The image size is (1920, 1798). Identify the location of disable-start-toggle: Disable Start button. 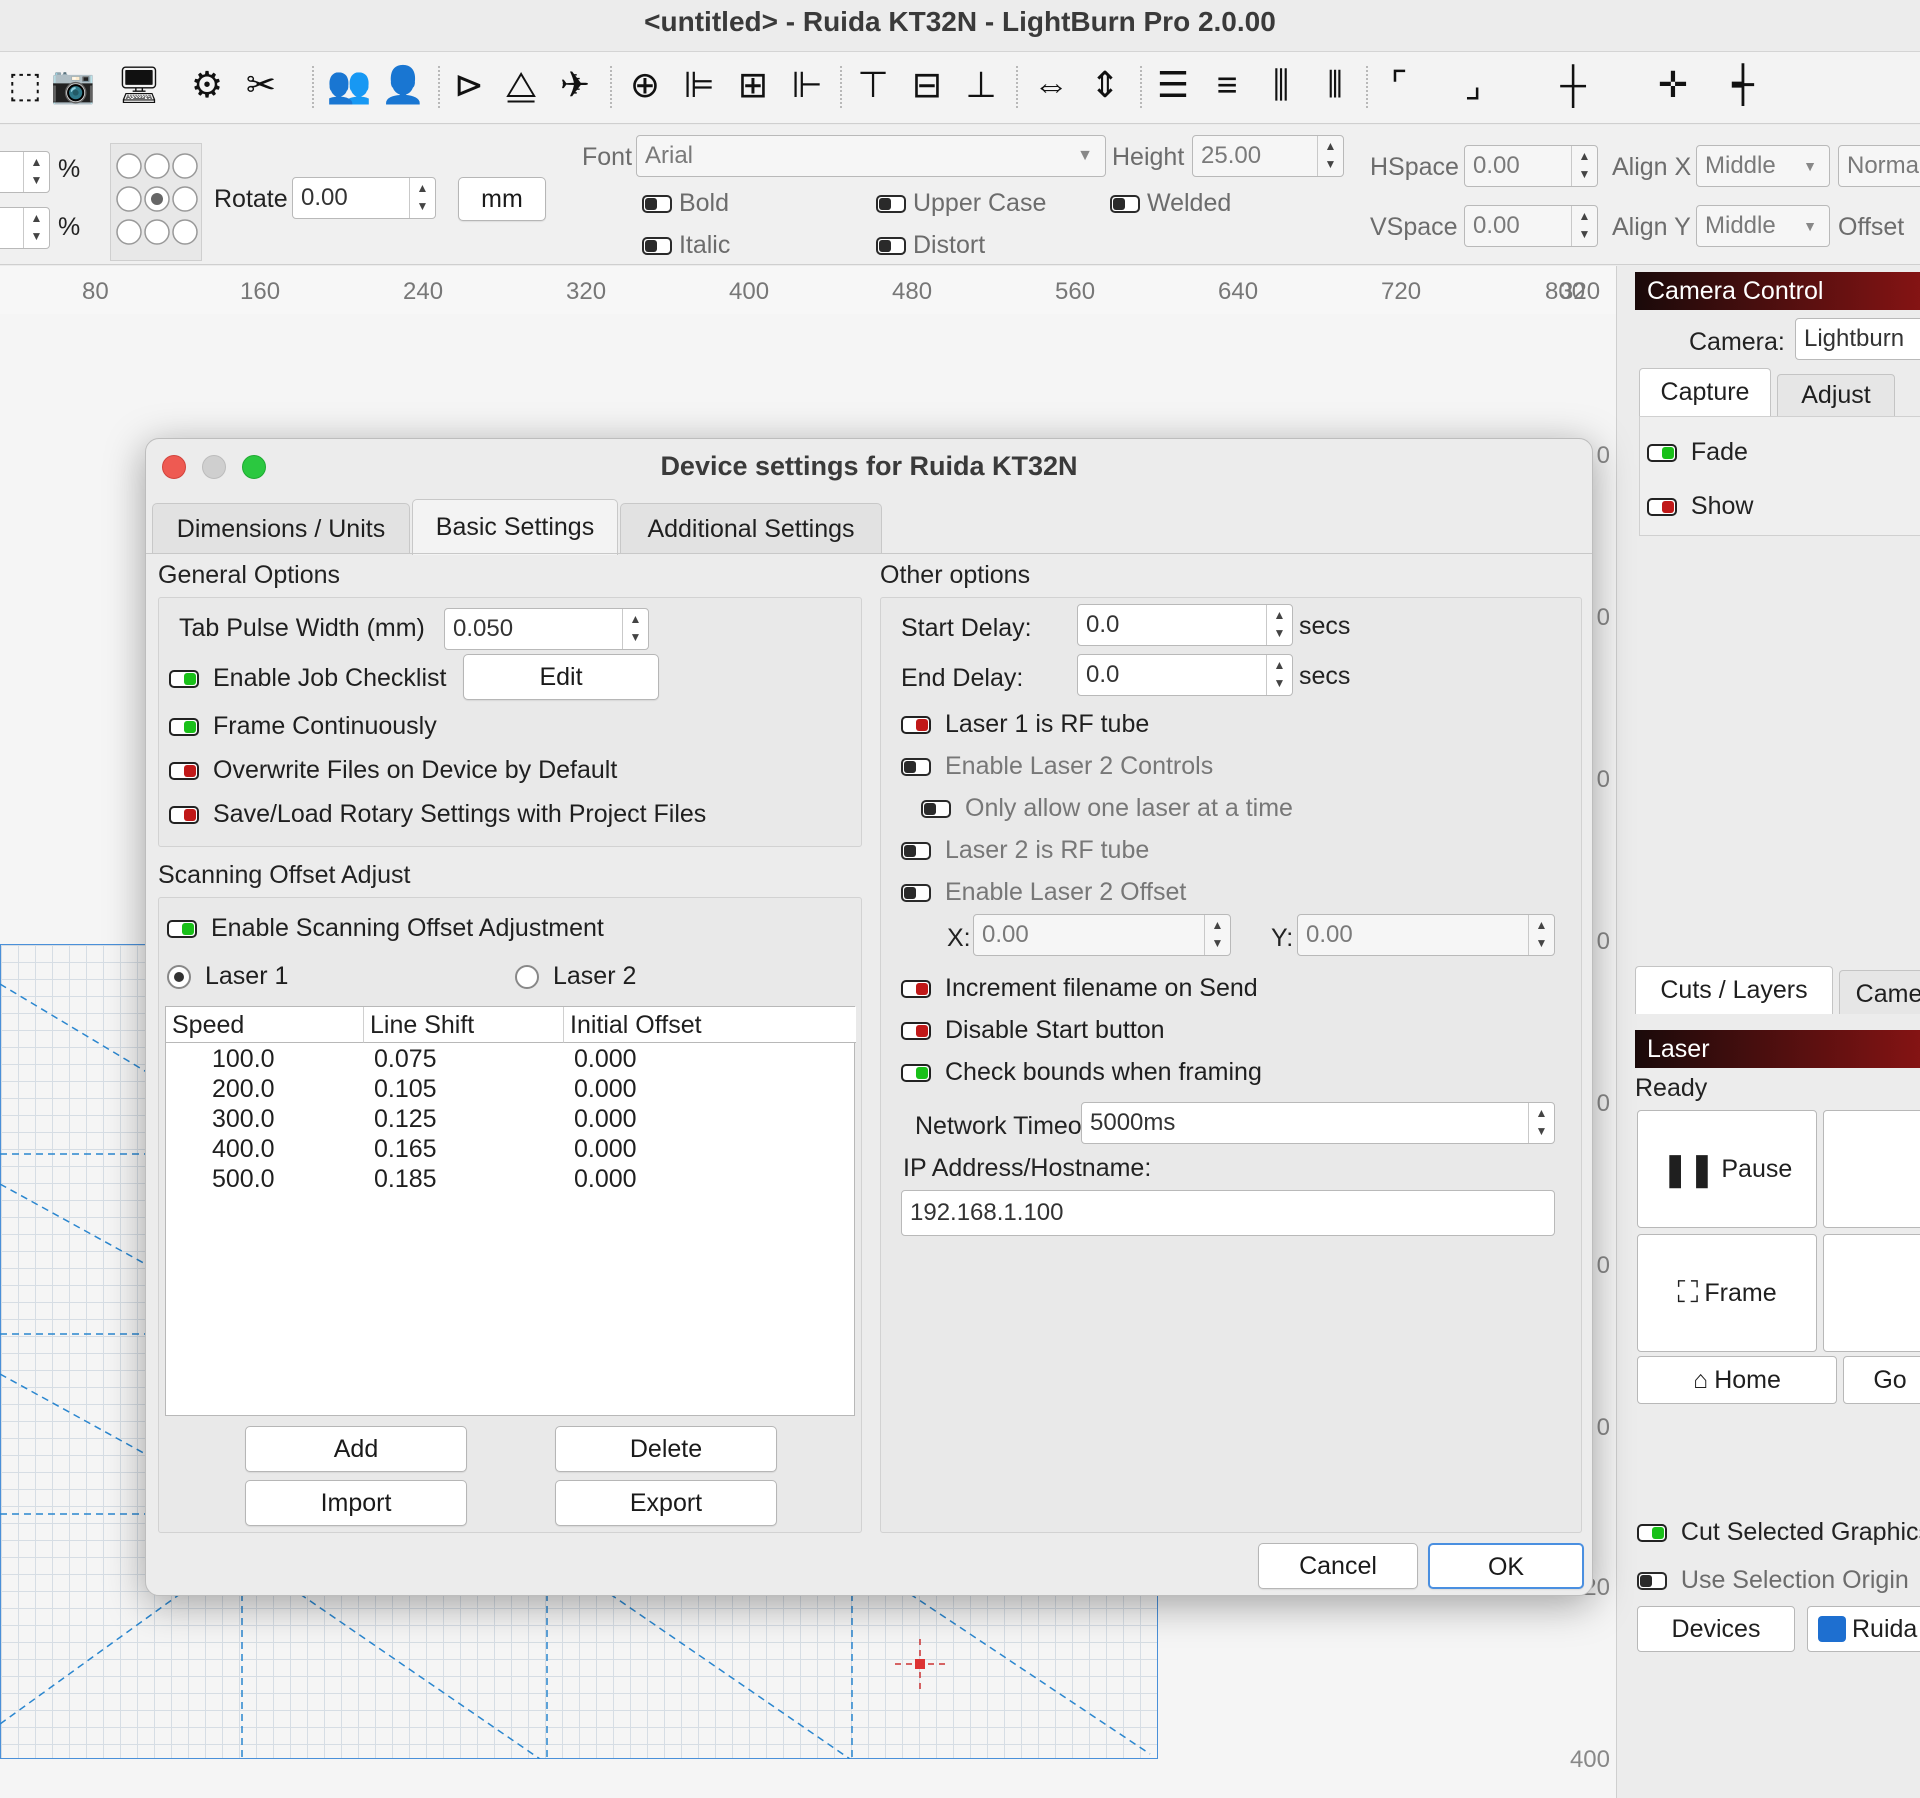
(1033, 1030).